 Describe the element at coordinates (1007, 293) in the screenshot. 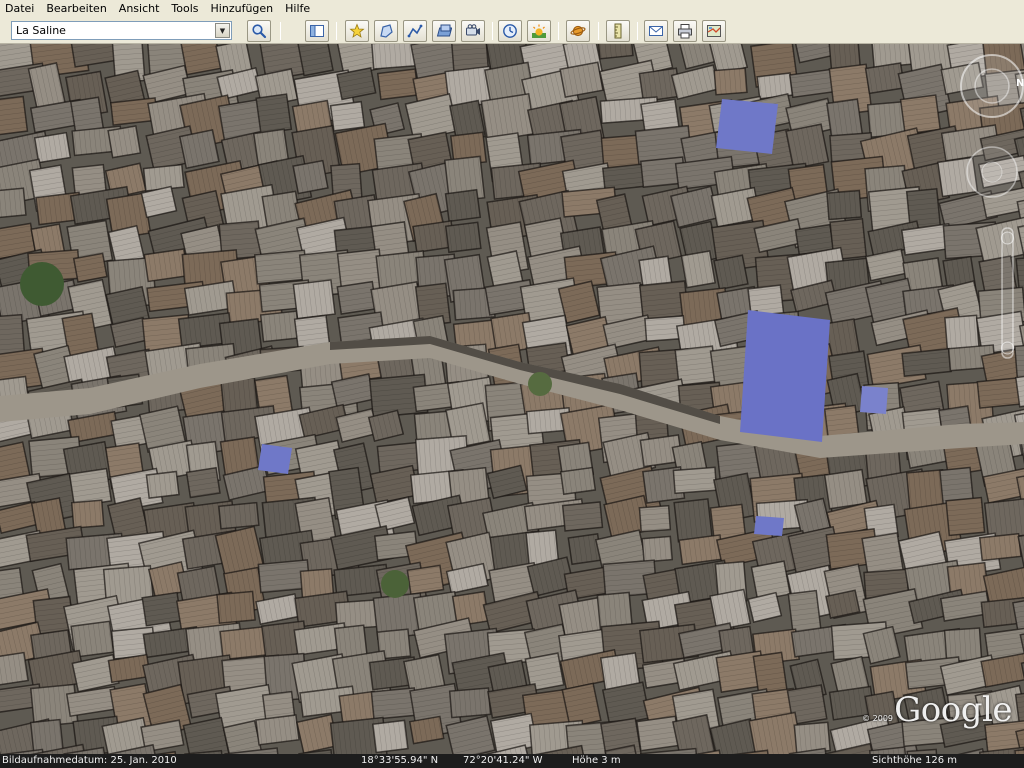

I see `zoom-slider` at that location.